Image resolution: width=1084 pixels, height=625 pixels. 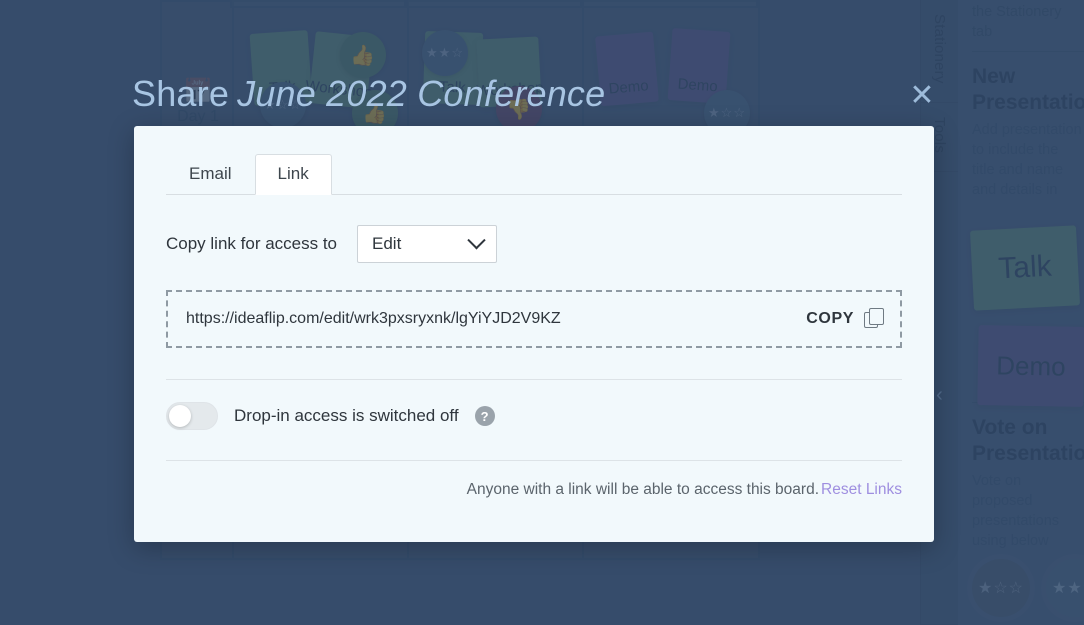 What do you see at coordinates (861, 489) in the screenshot?
I see `reset-links-button: Reset Links` at bounding box center [861, 489].